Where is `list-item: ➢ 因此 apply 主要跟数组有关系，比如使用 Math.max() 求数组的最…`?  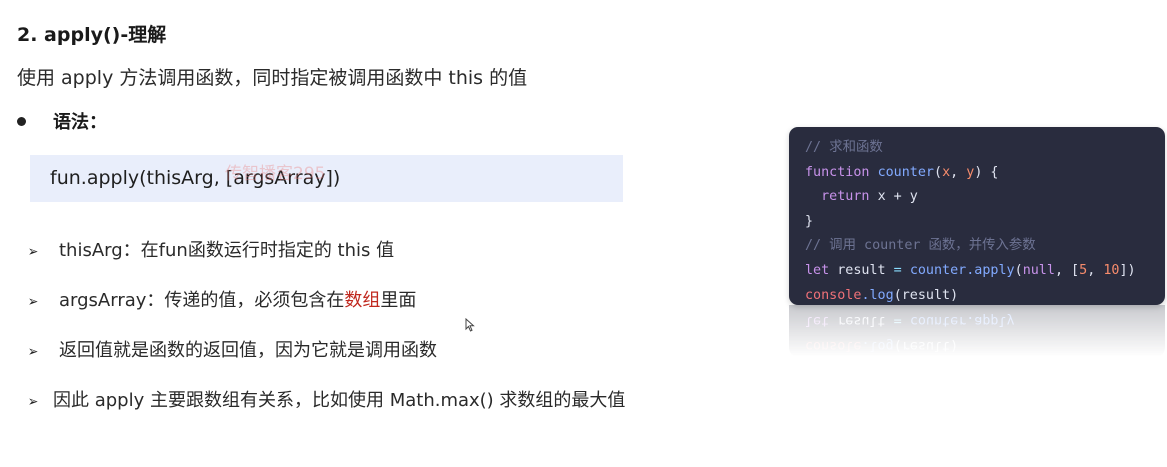 list-item: ➢ 因此 apply 主要跟数组有关系，比如使用 Math.max() 求数组的最… is located at coordinates (326, 413).